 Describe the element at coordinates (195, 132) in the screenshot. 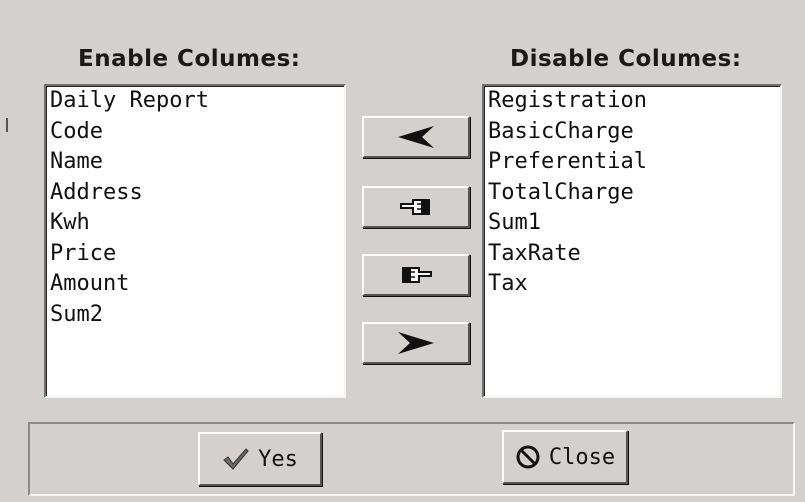

I see `list-item: Code` at that location.